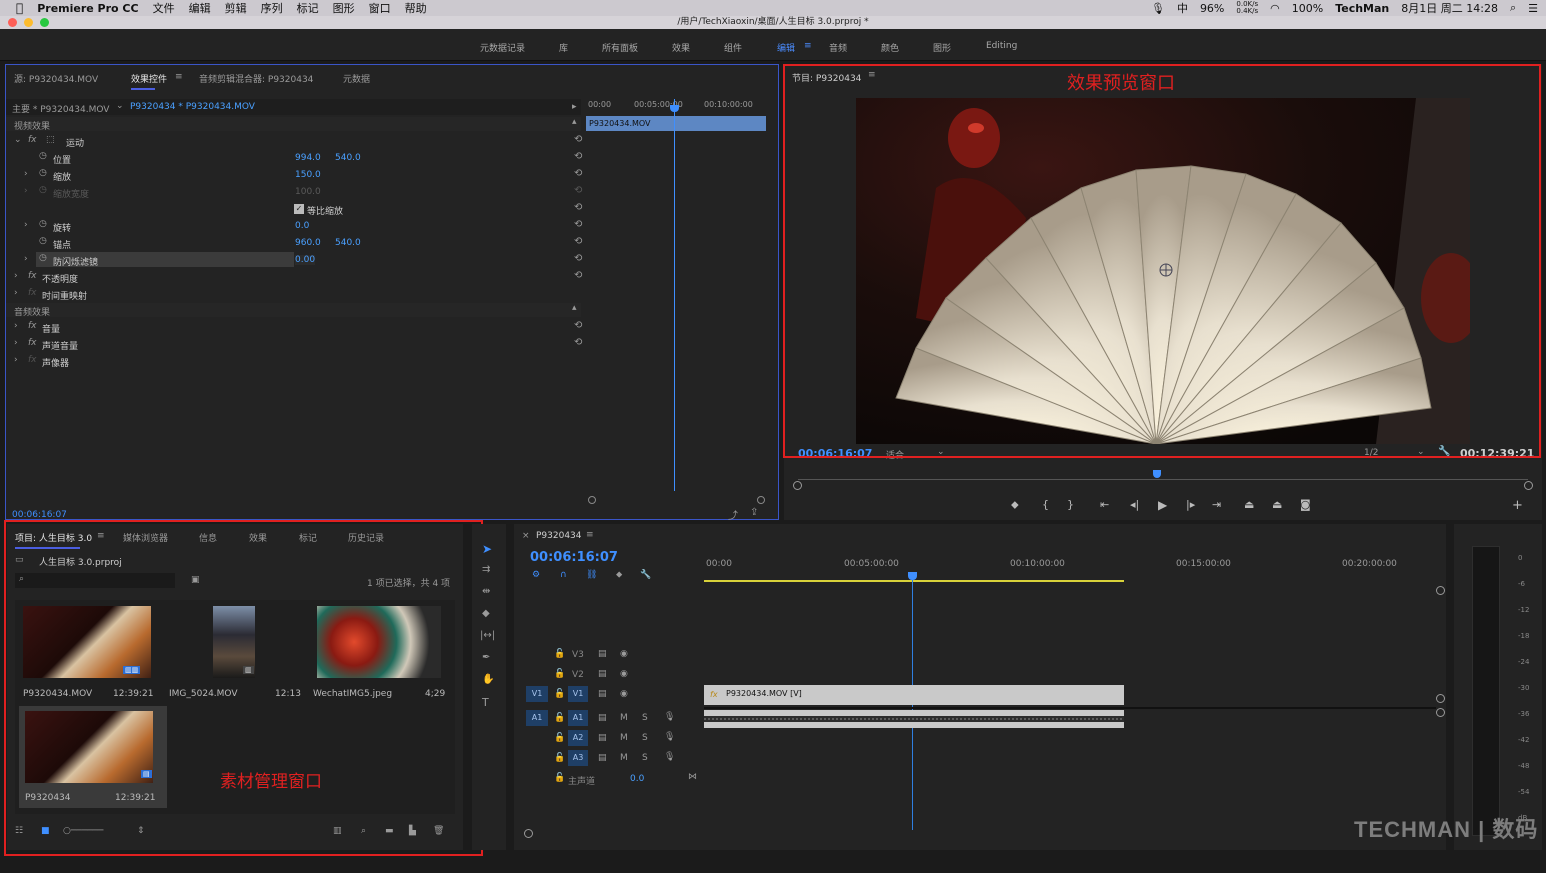  I want to click on fit-dropdown: 适合, so click(895, 454).